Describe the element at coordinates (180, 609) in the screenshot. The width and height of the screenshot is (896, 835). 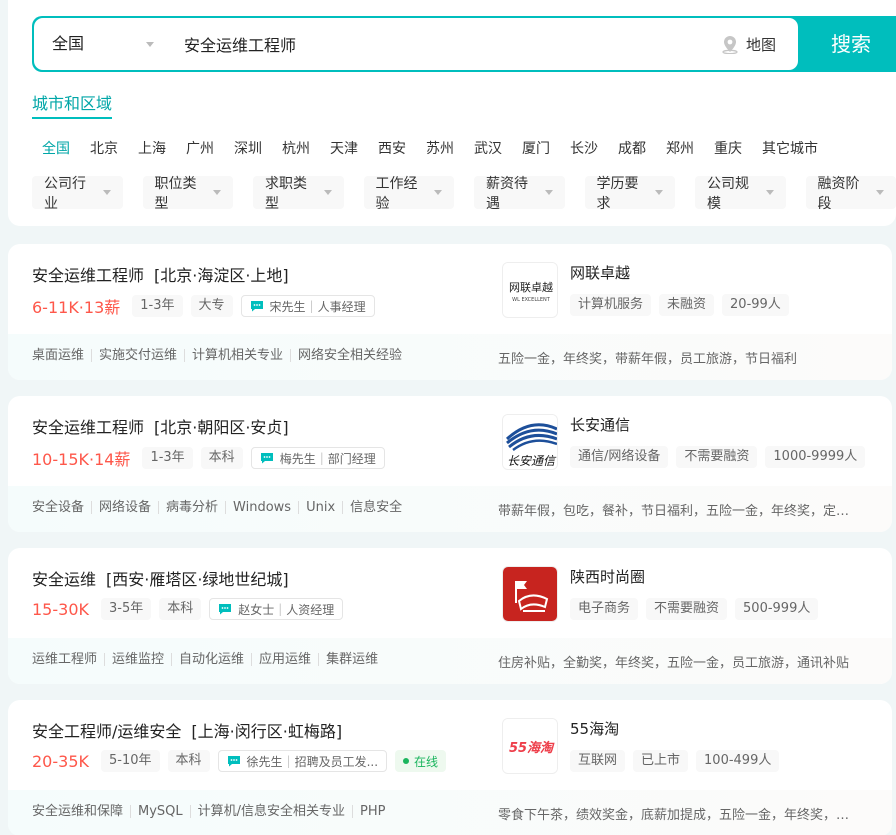
I see `education-tag: 本科` at that location.